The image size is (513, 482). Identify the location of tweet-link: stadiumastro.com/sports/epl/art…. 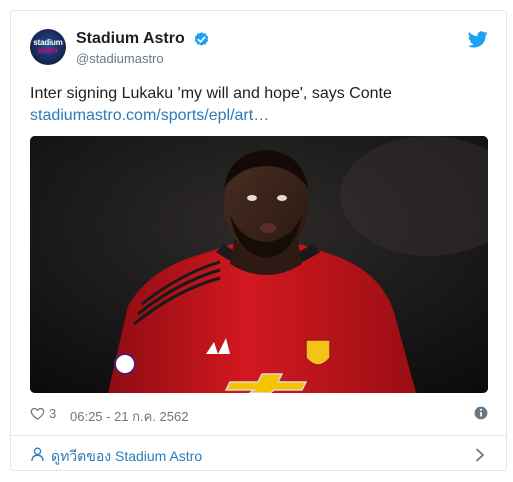
(260, 116).